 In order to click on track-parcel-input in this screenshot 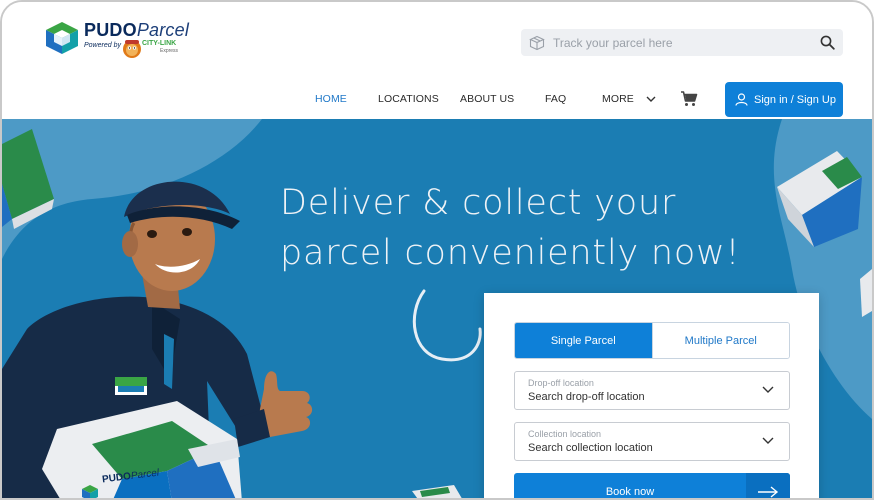, I will do `click(678, 42)`.